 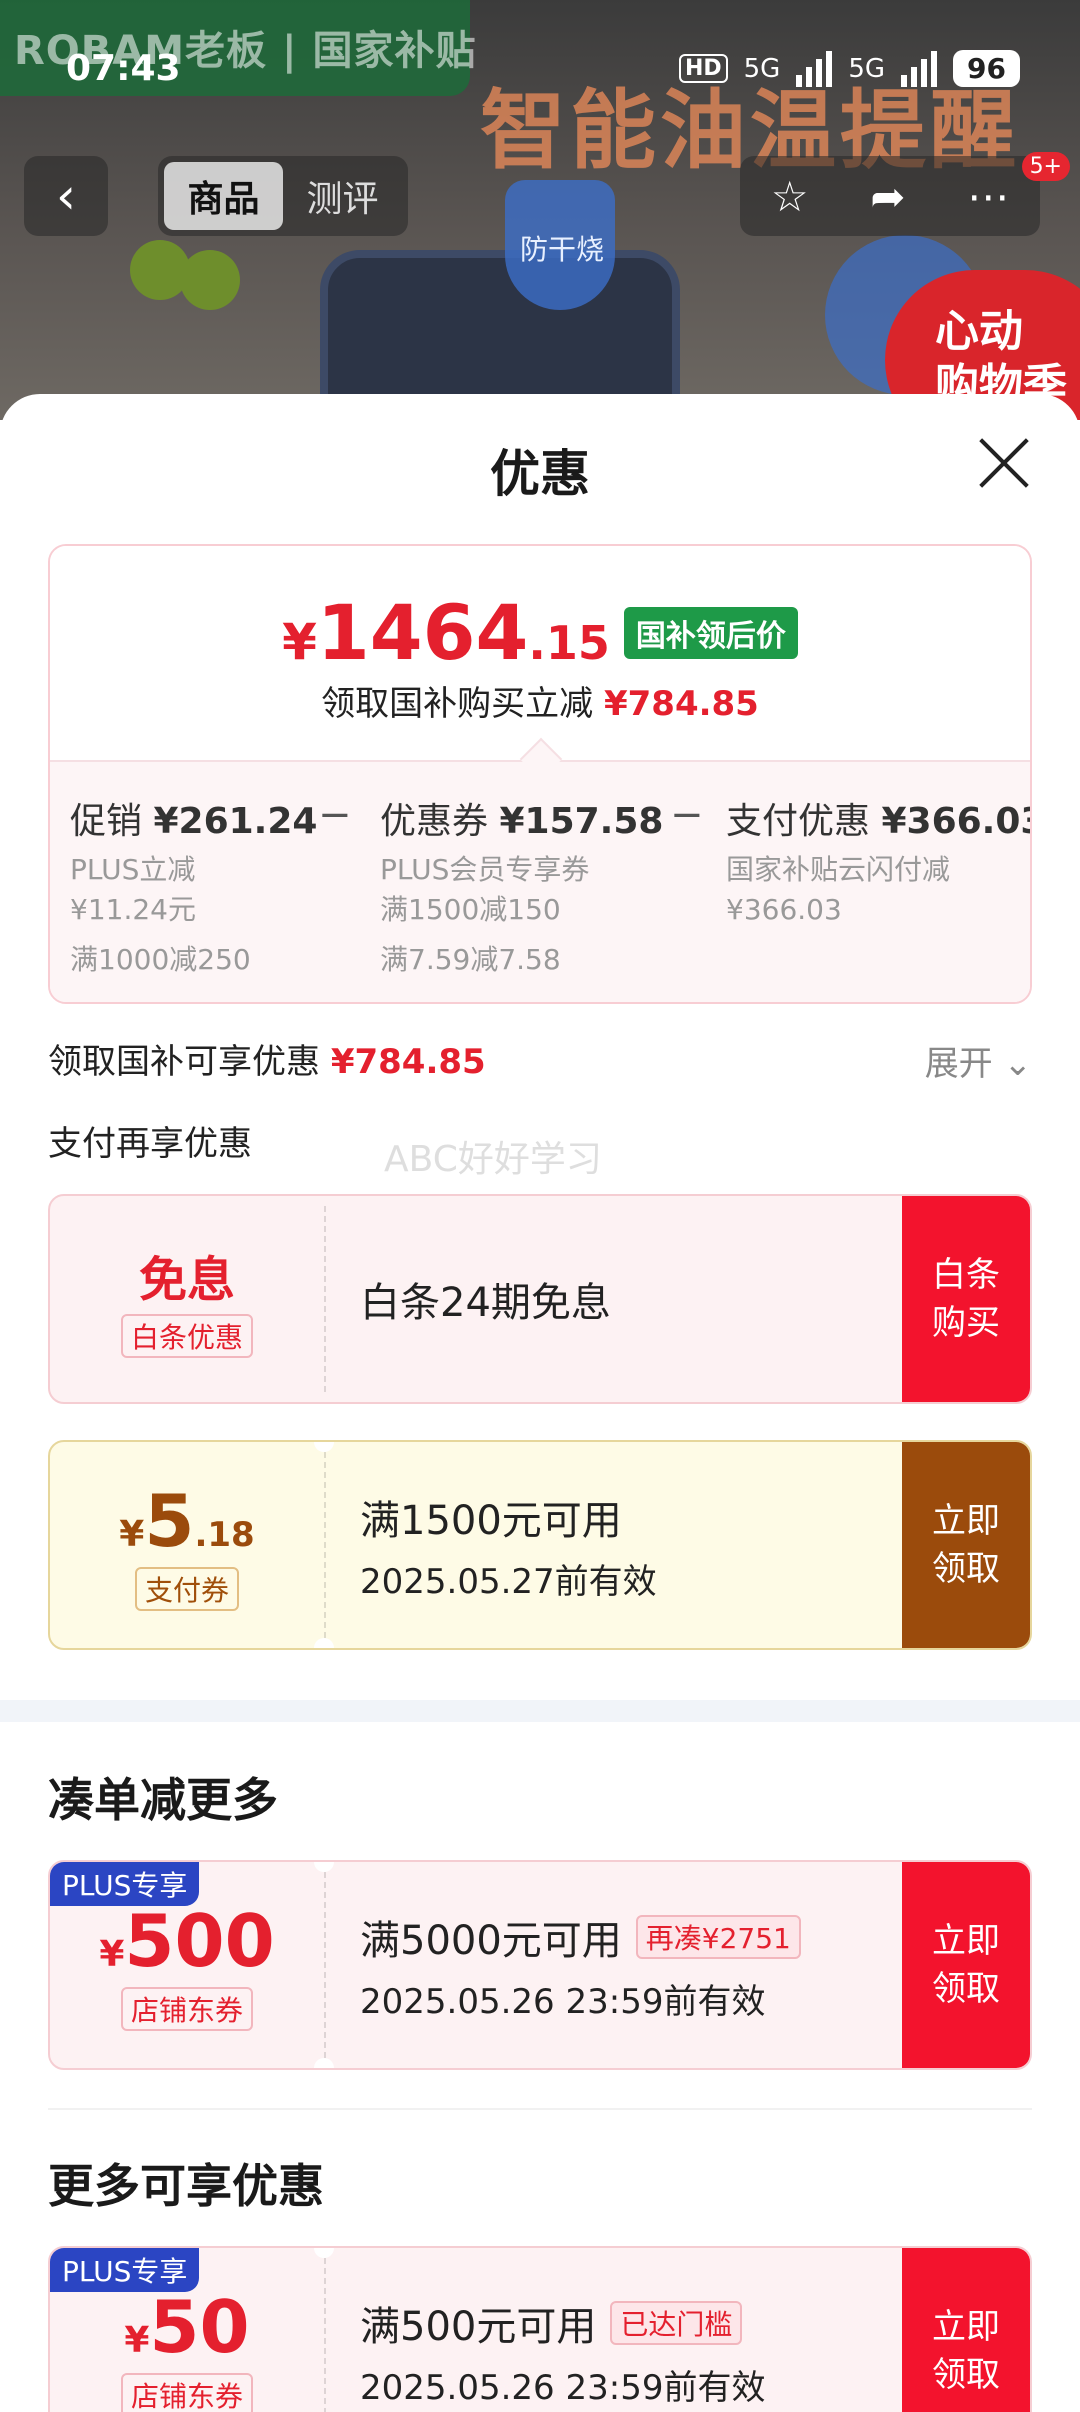 I want to click on pot-image, so click(x=500, y=330).